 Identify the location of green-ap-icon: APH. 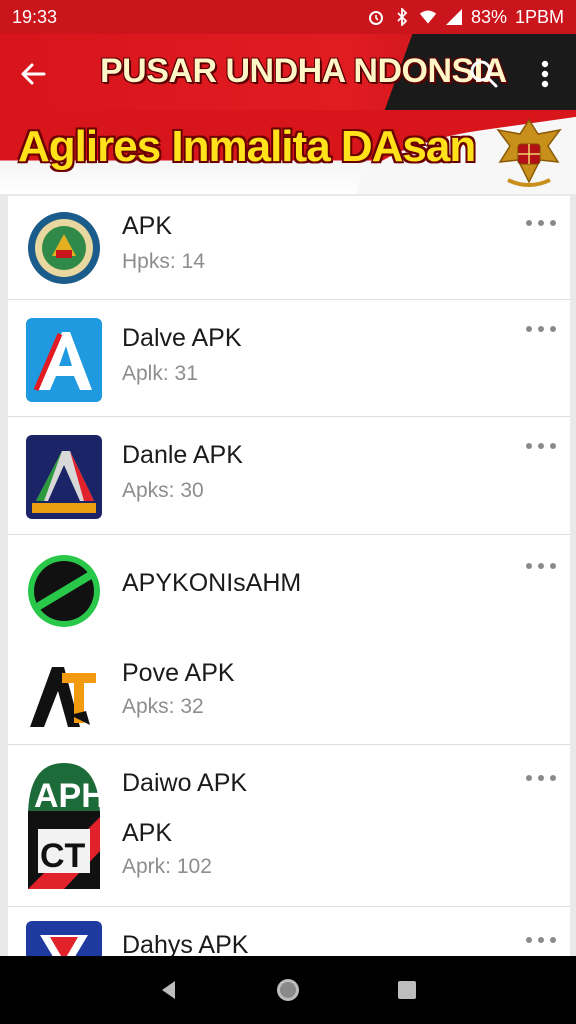
(66, 788).